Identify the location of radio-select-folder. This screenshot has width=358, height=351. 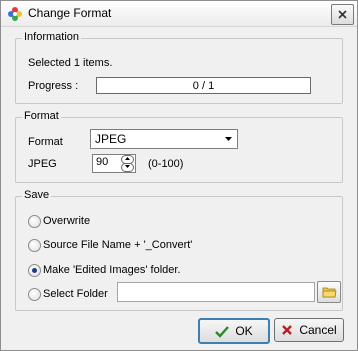
(34, 294).